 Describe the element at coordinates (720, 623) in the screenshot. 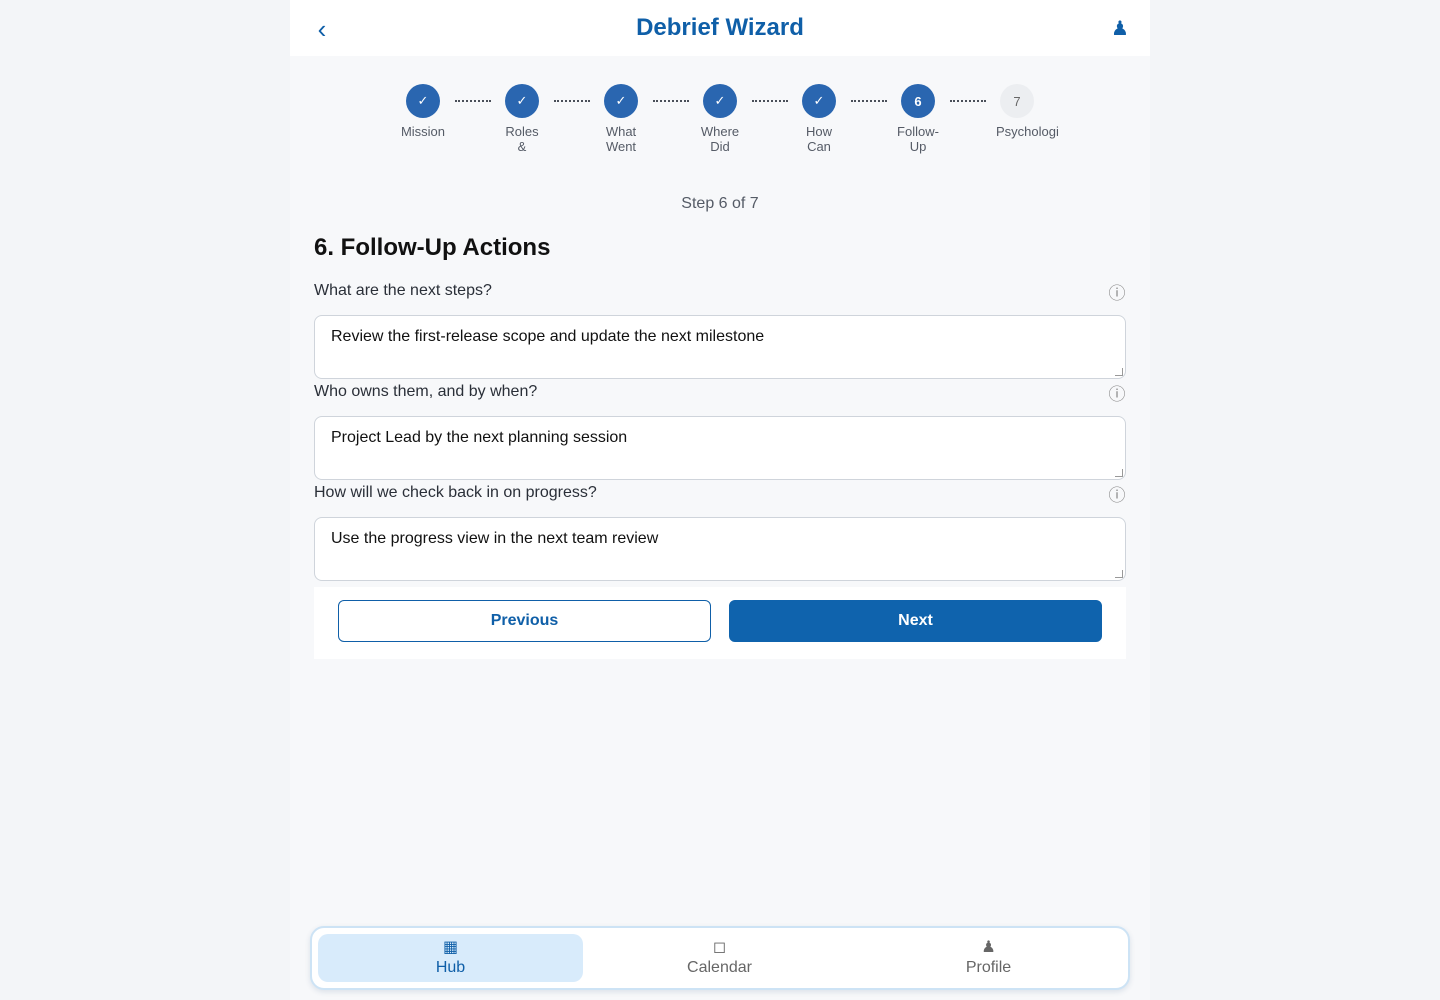

I see `wizard-nav: Previous Next` at that location.